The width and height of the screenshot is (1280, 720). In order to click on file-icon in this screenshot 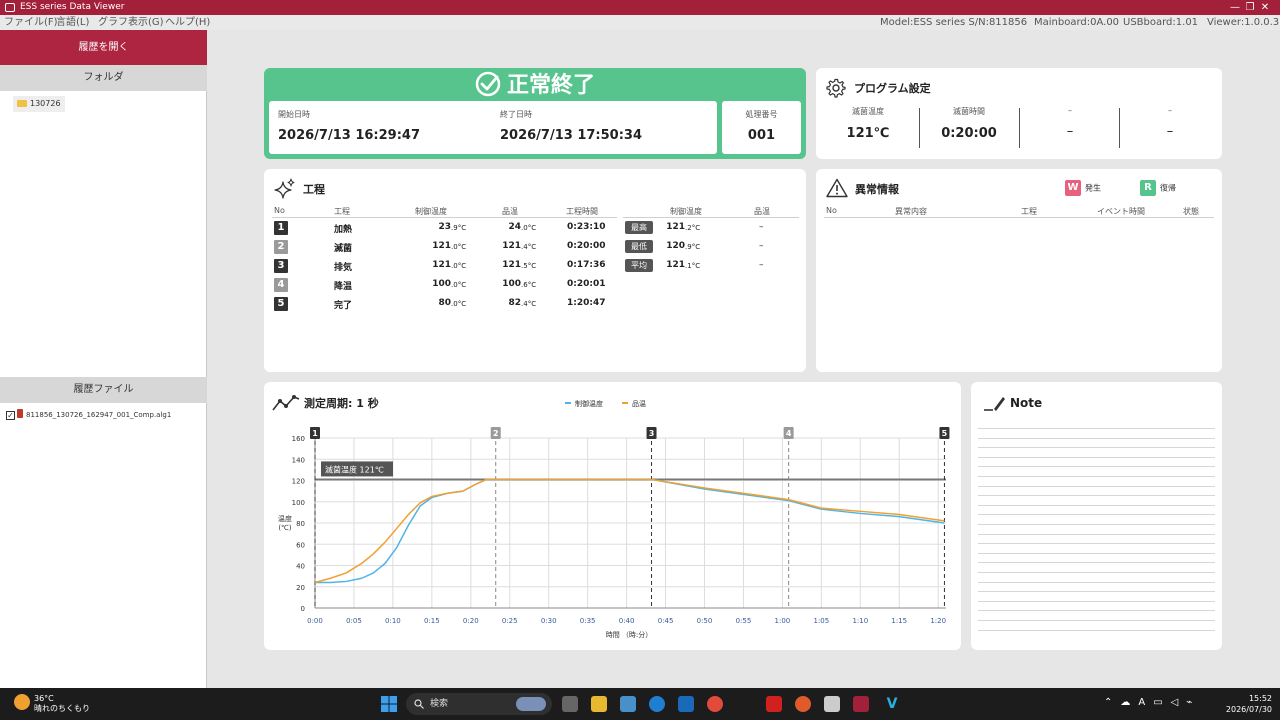, I will do `click(20, 413)`.